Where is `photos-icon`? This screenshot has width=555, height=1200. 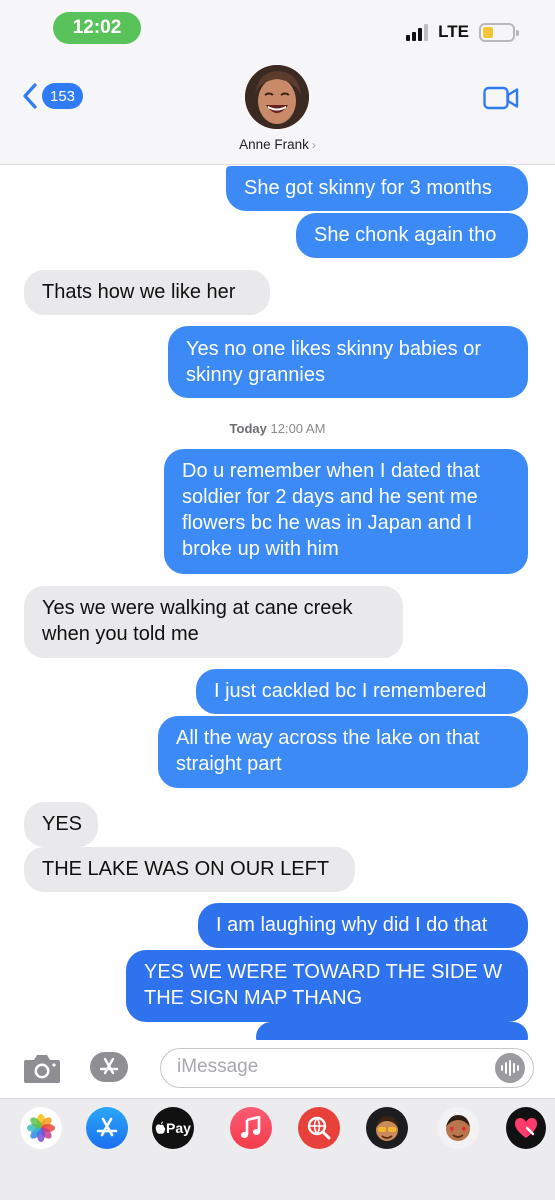 photos-icon is located at coordinates (41, 1128).